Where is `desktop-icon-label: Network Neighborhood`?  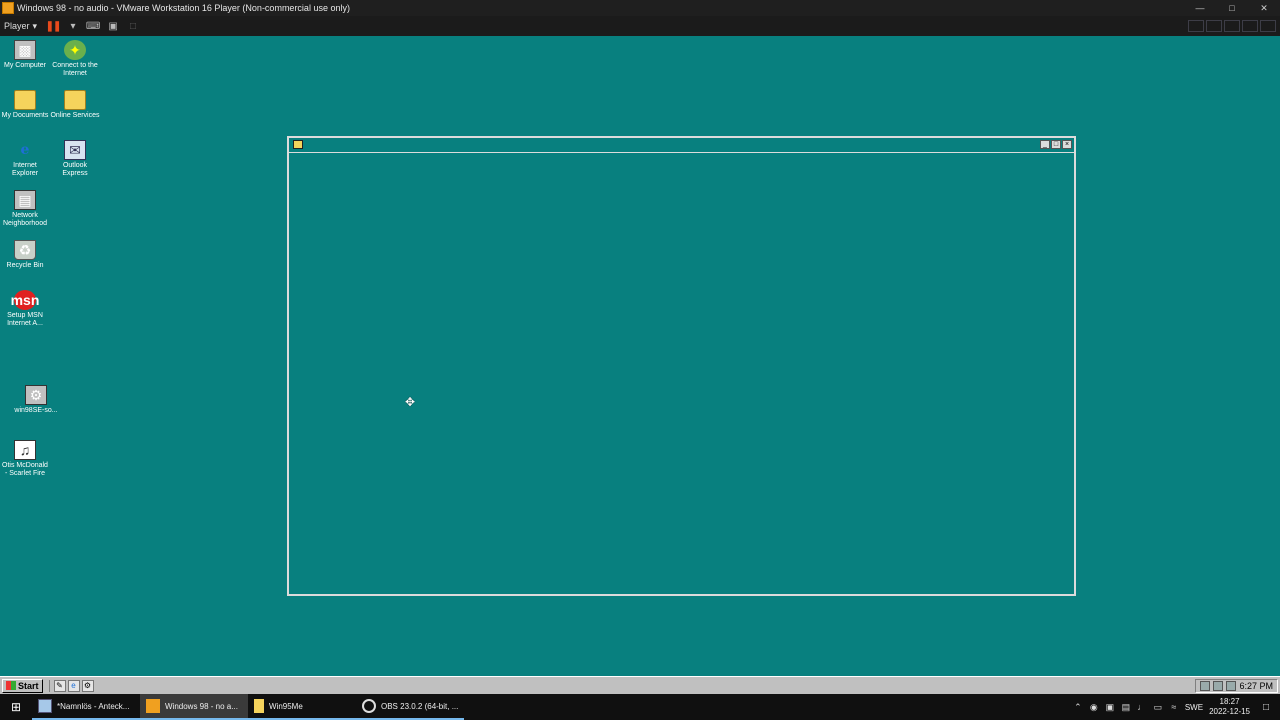
desktop-icon-label: Network Neighborhood is located at coordinates (25, 219).